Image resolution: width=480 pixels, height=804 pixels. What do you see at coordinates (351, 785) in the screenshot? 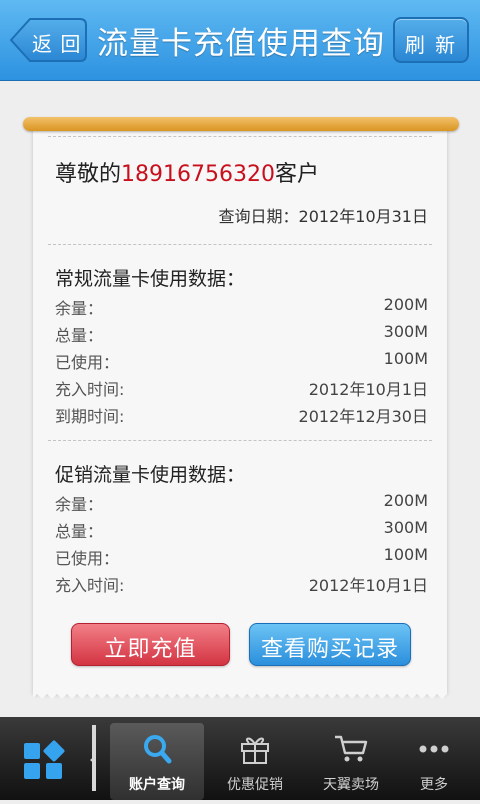
I see `tab-label: 天翼卖场` at bounding box center [351, 785].